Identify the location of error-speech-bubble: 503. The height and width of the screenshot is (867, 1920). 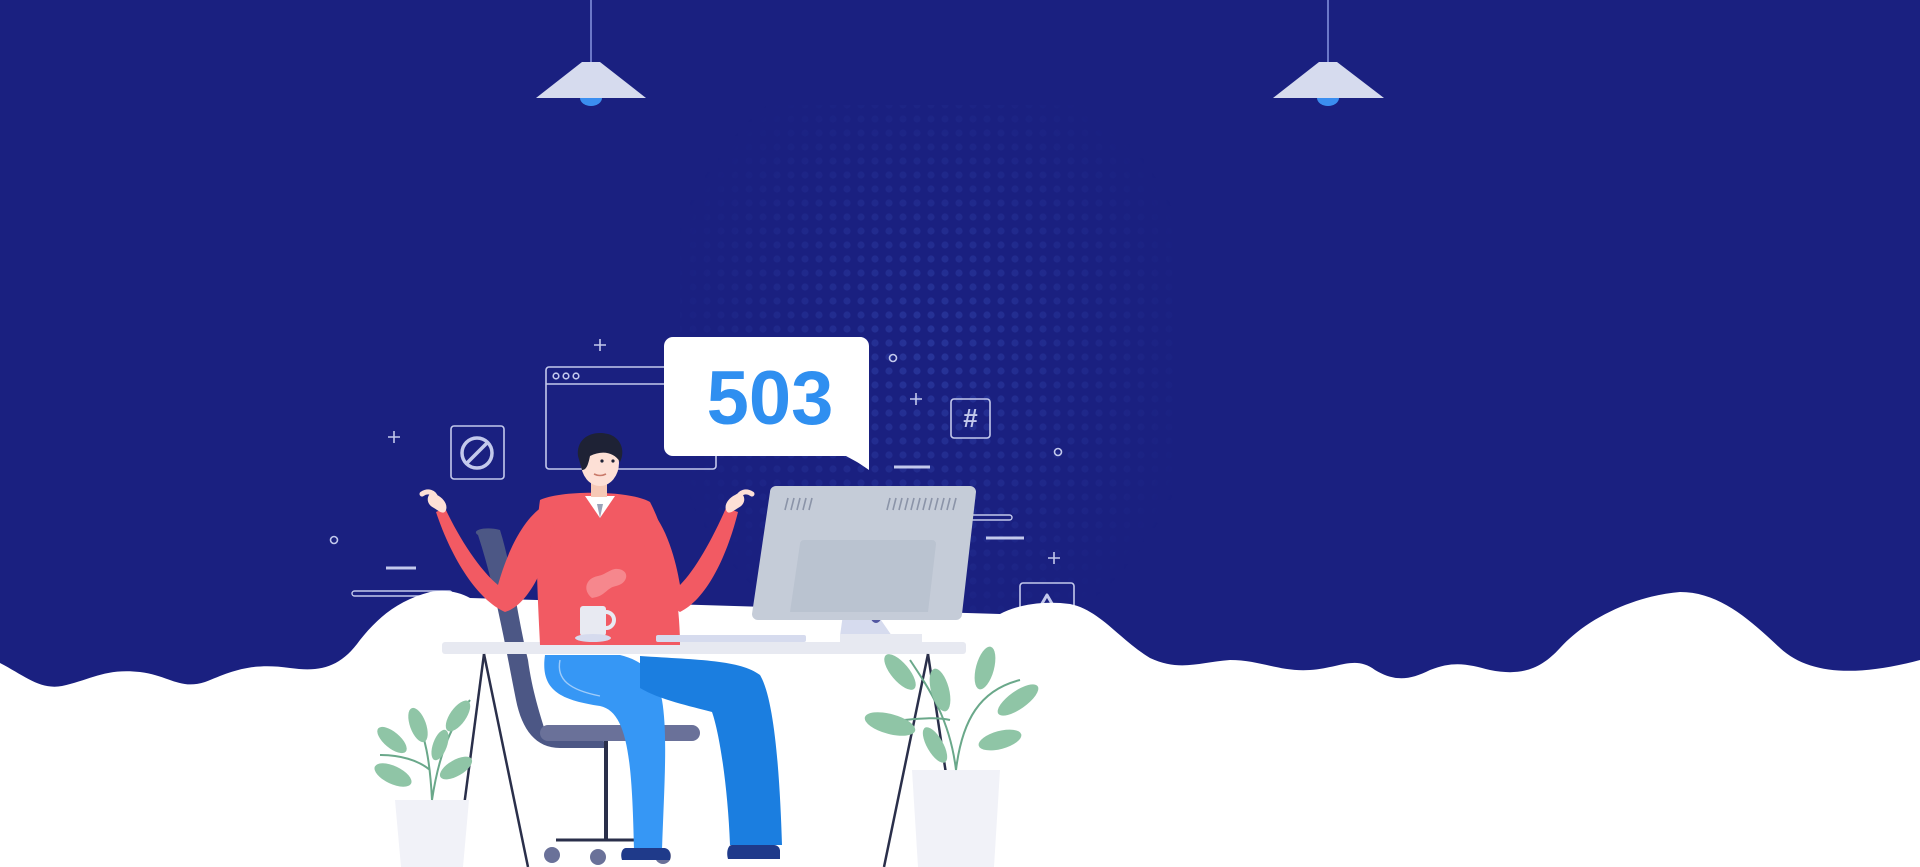
(766, 403).